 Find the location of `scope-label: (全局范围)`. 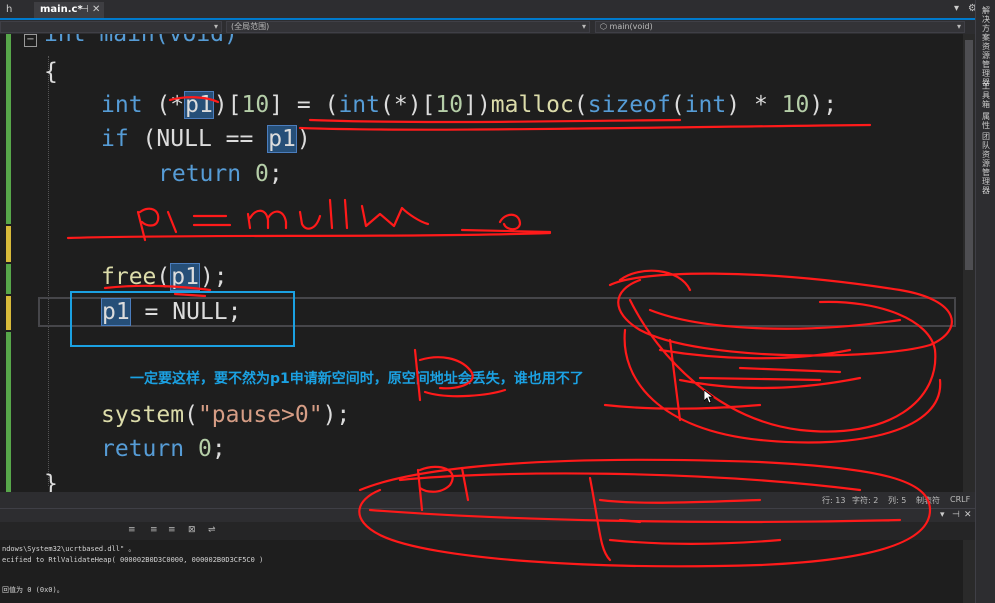

scope-label: (全局范围) is located at coordinates (250, 26).